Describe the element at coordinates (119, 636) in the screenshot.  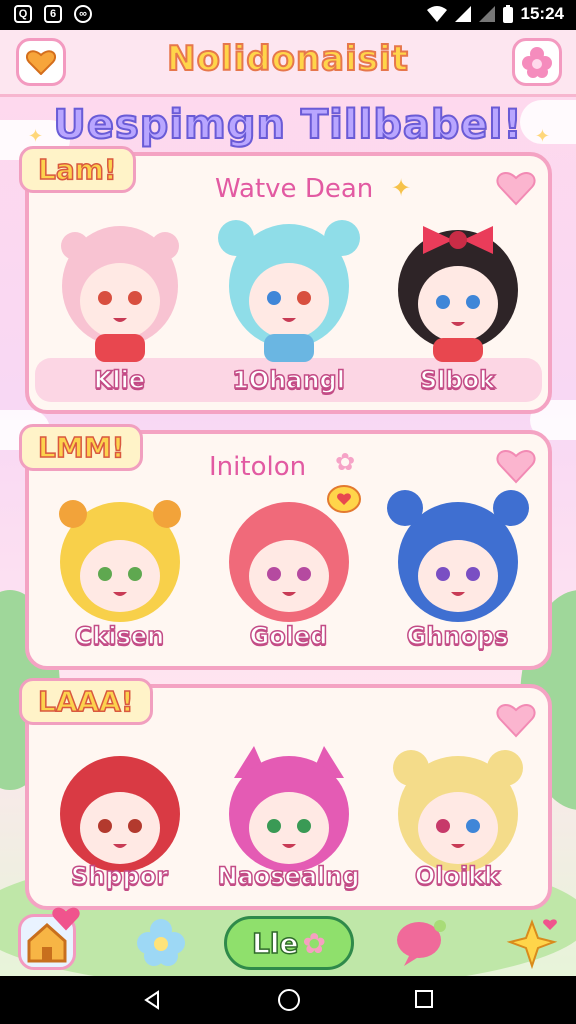
I see `character-name: Ckisen` at that location.